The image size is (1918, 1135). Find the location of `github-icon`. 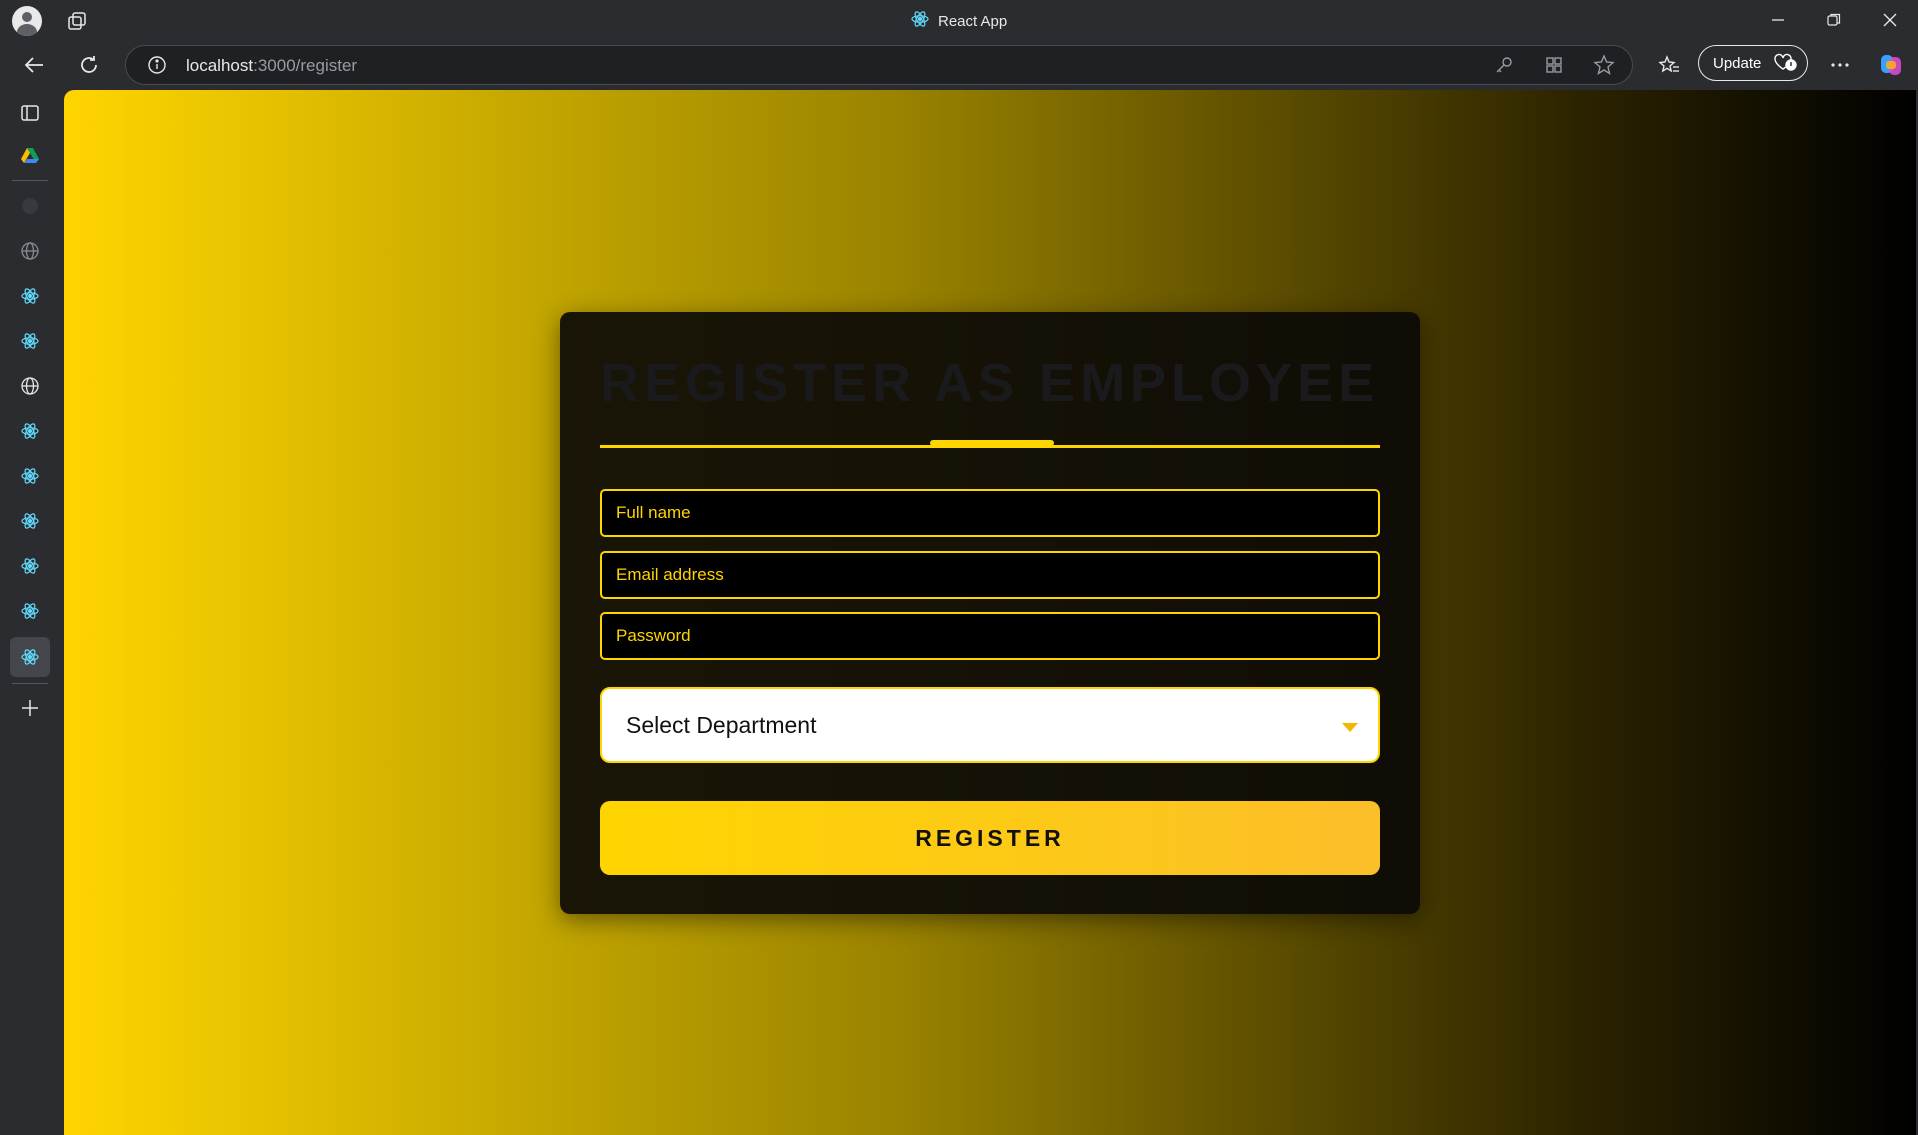

github-icon is located at coordinates (30, 206).